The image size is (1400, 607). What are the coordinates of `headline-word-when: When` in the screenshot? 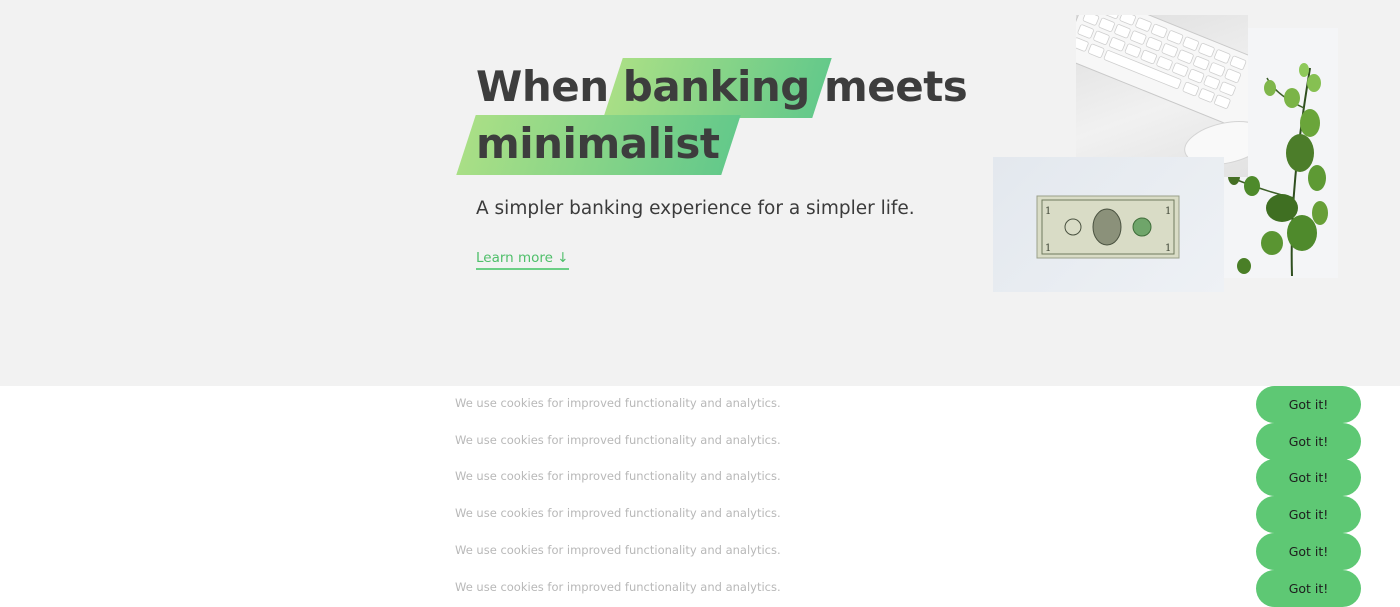 It's located at (542, 86).